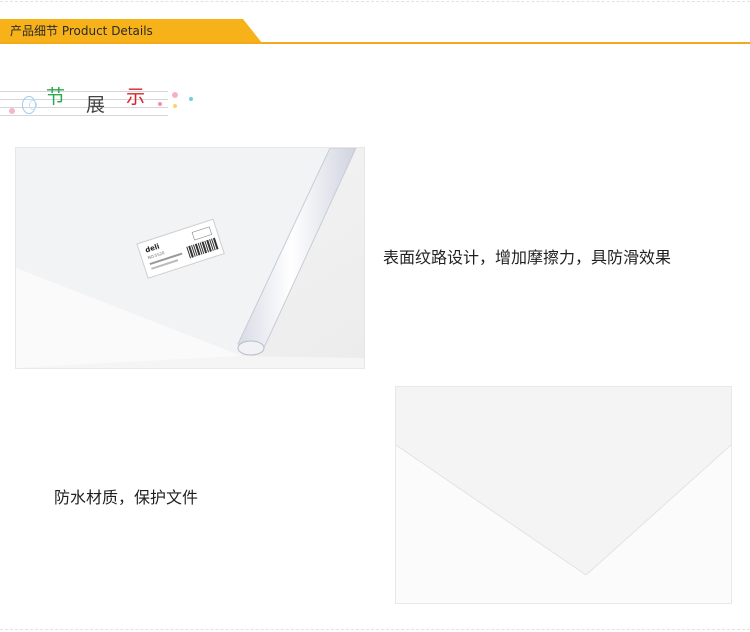  I want to click on section-header-underline, so click(375, 43).